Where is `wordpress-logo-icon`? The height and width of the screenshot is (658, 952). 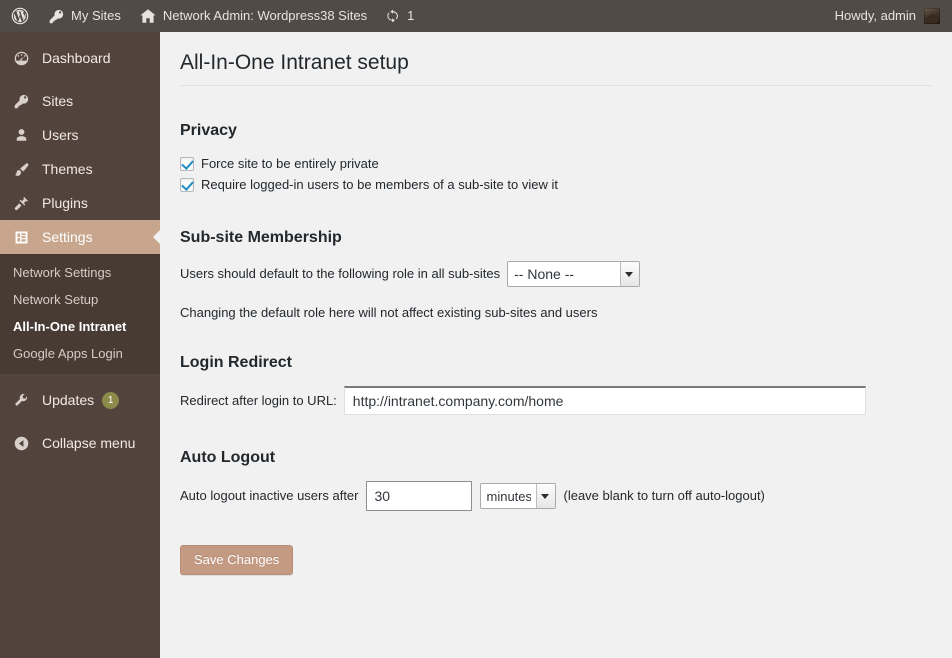
wordpress-logo-icon is located at coordinates (20, 16).